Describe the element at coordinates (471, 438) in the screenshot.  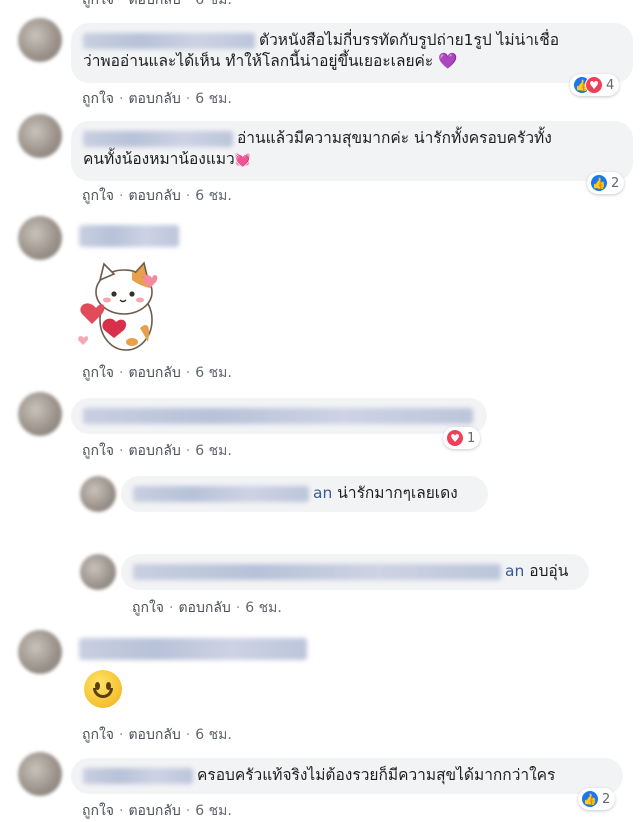
I see `reaction-count: 1` at that location.